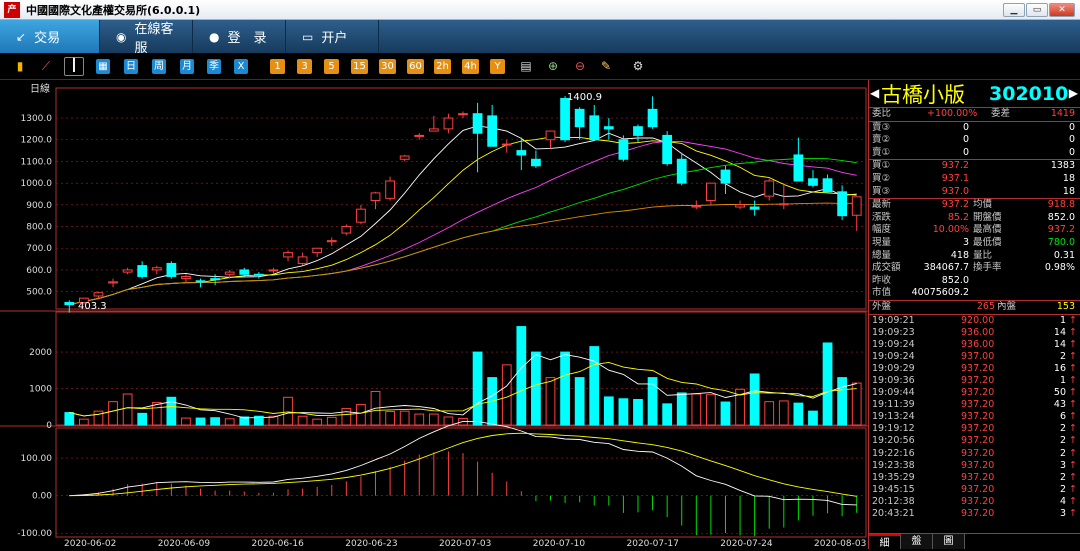 The height and width of the screenshot is (551, 1080). Describe the element at coordinates (214, 36) in the screenshot. I see `user-icon: ●` at that location.